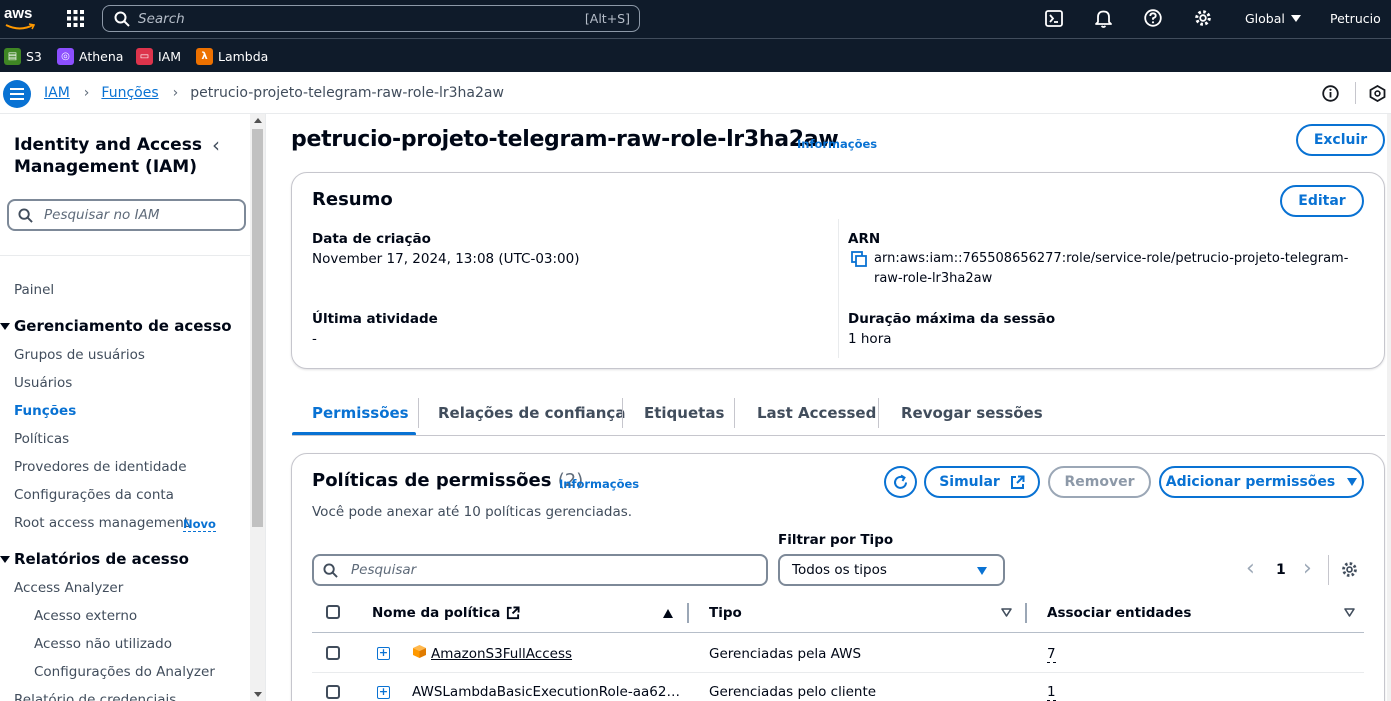  I want to click on column-header-entidades: Associar entidades, so click(1119, 613).